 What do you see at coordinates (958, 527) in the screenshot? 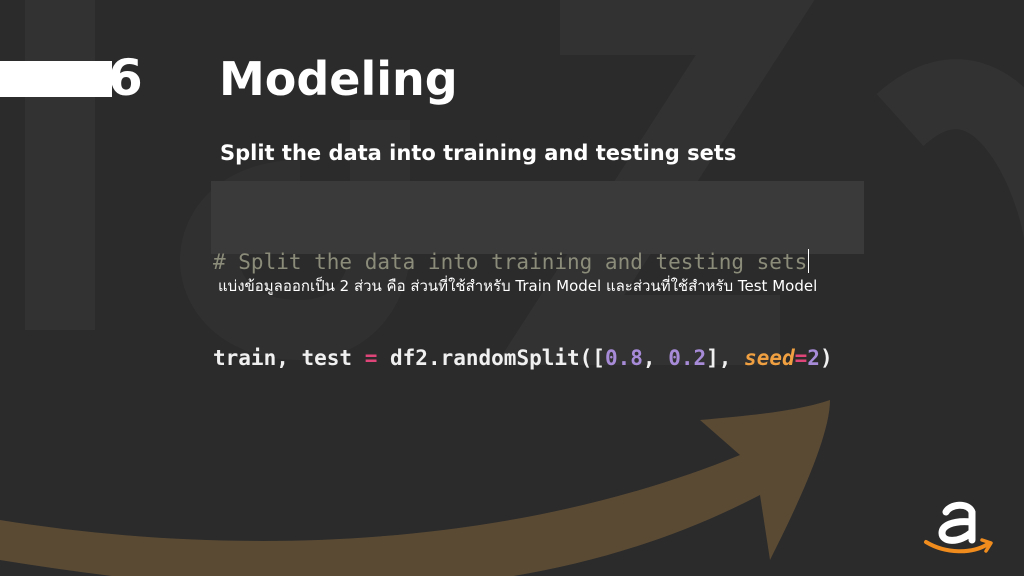
I see `amazon-logo-icon` at bounding box center [958, 527].